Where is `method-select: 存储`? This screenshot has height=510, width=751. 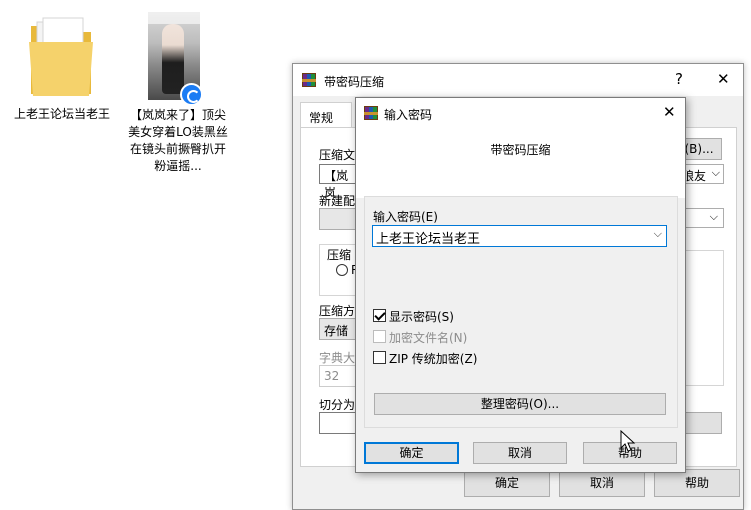 method-select: 存储 is located at coordinates (339, 329).